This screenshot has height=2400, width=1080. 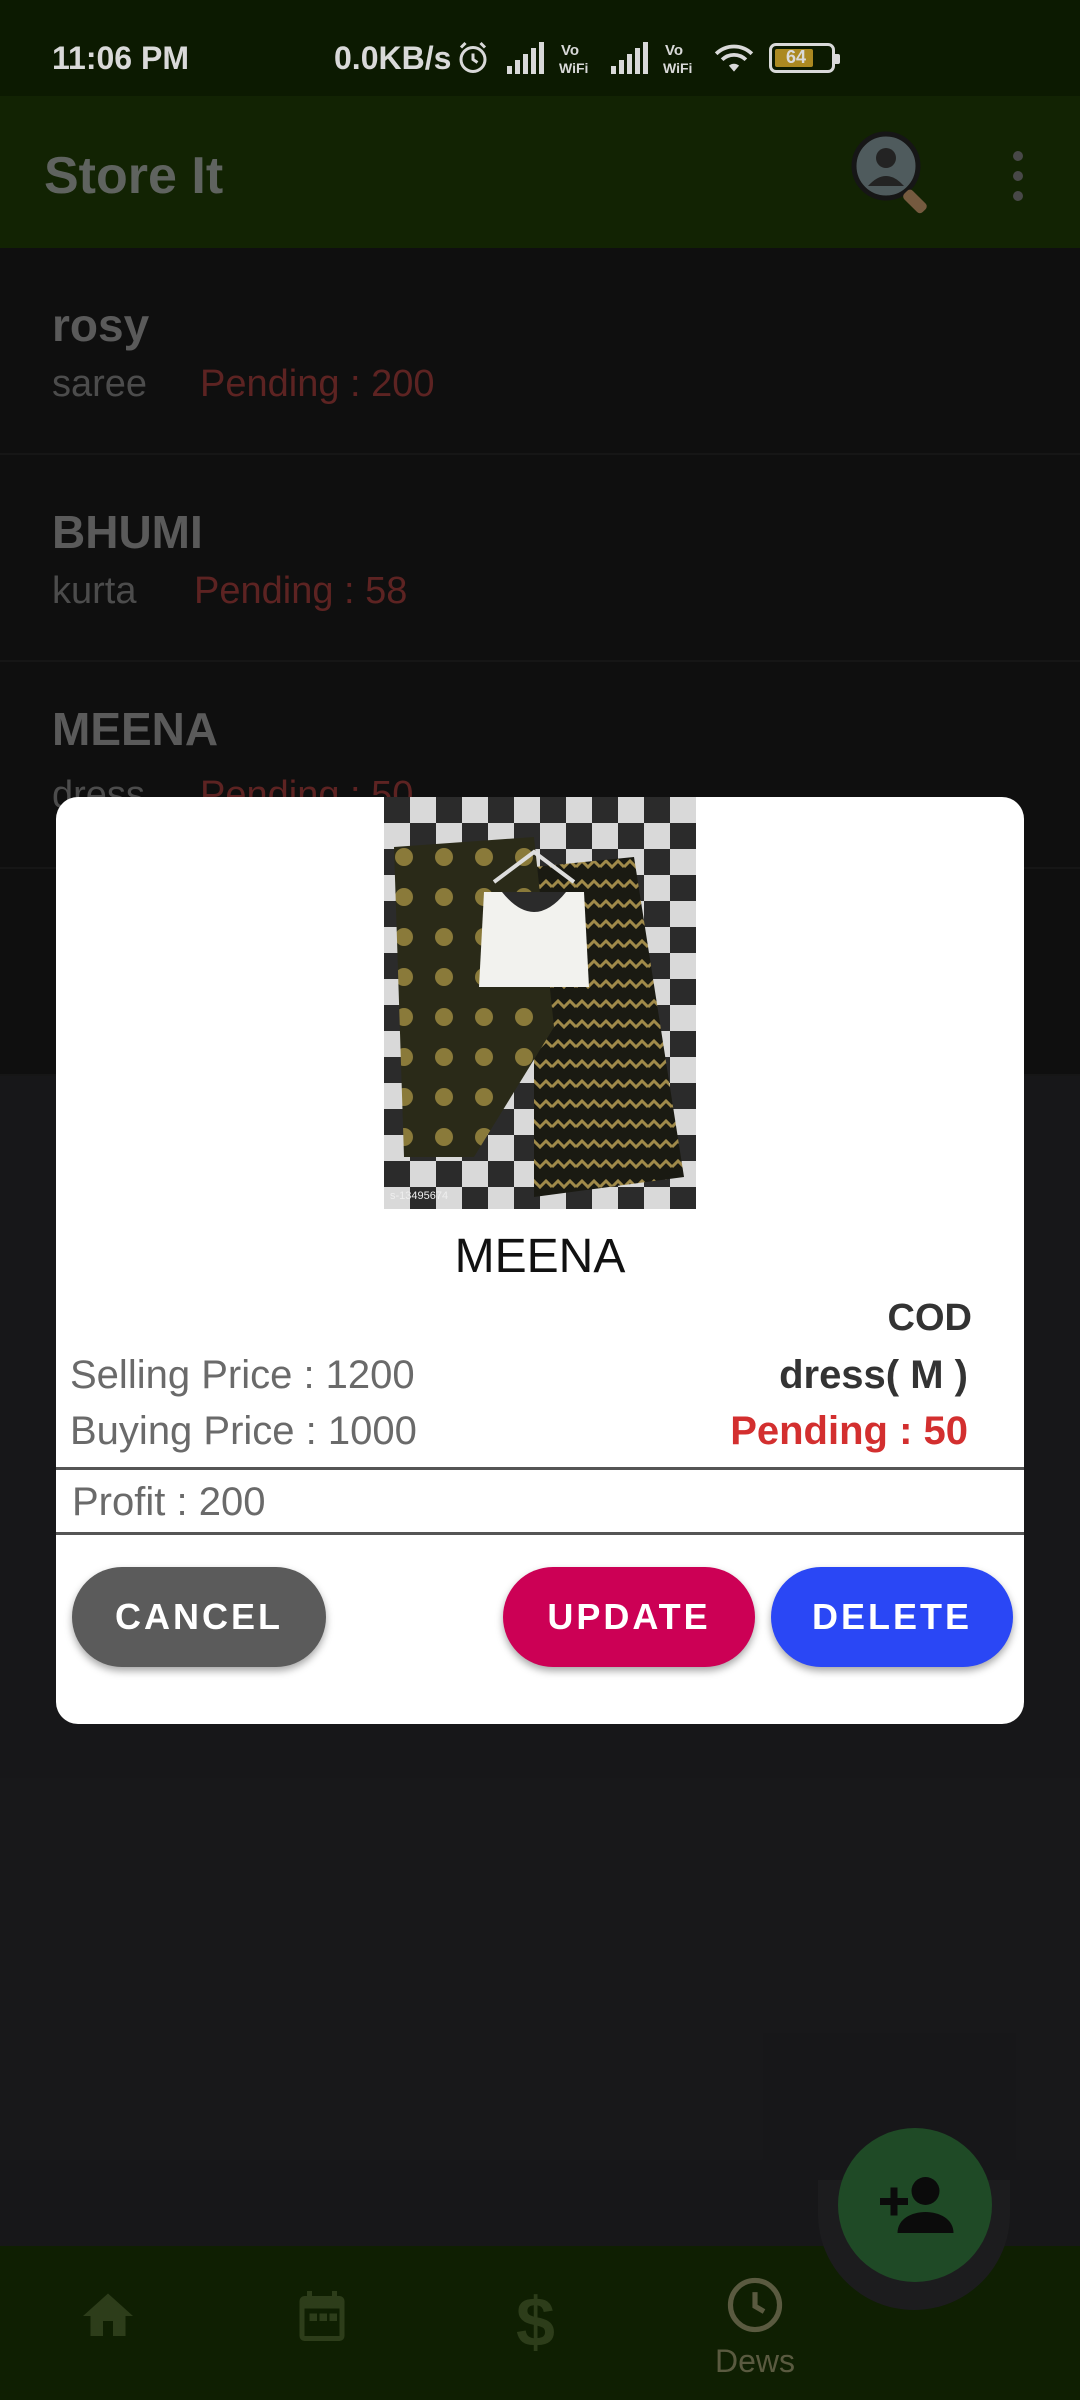 I want to click on dollar-icon: $, so click(x=535, y=2322).